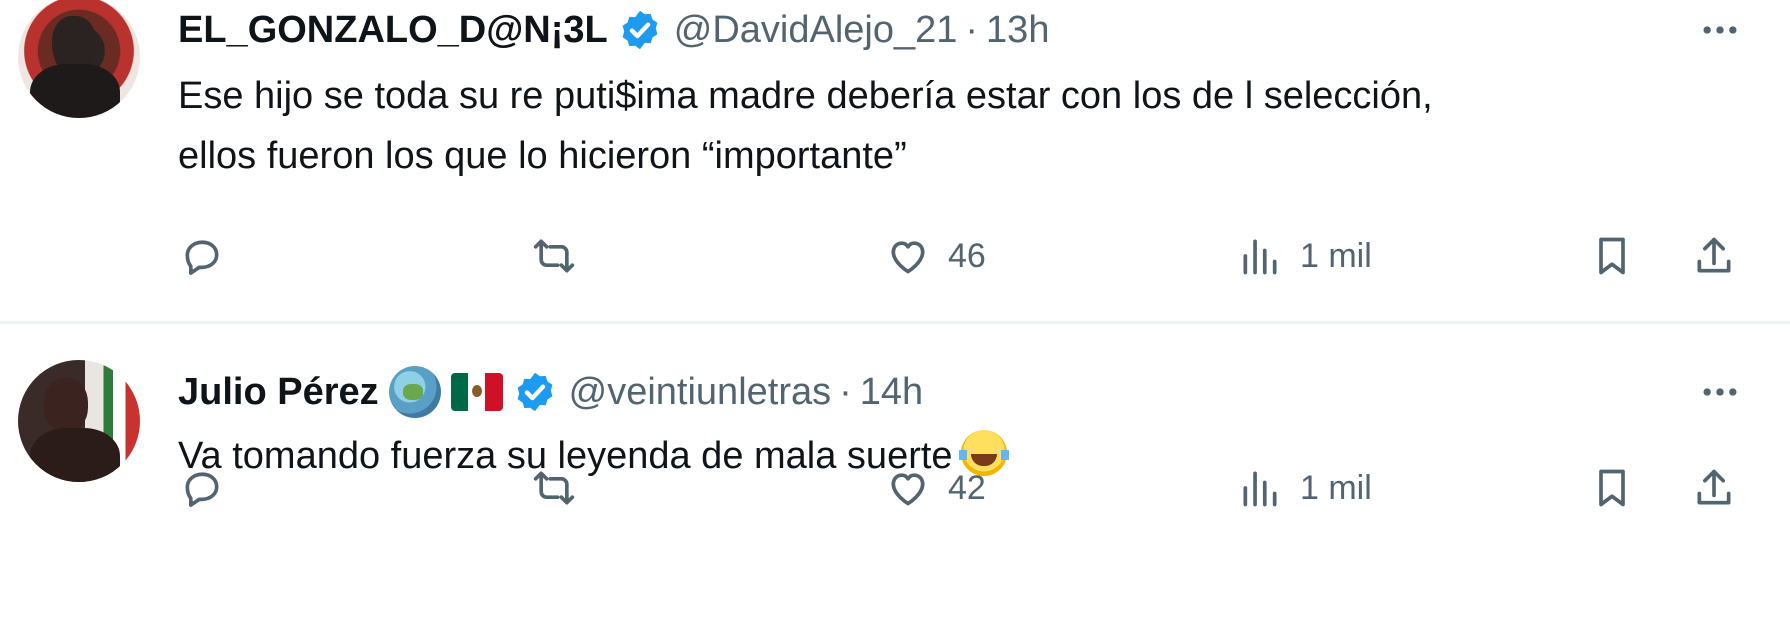 The image size is (1790, 620). I want to click on like-count: 42, so click(967, 487).